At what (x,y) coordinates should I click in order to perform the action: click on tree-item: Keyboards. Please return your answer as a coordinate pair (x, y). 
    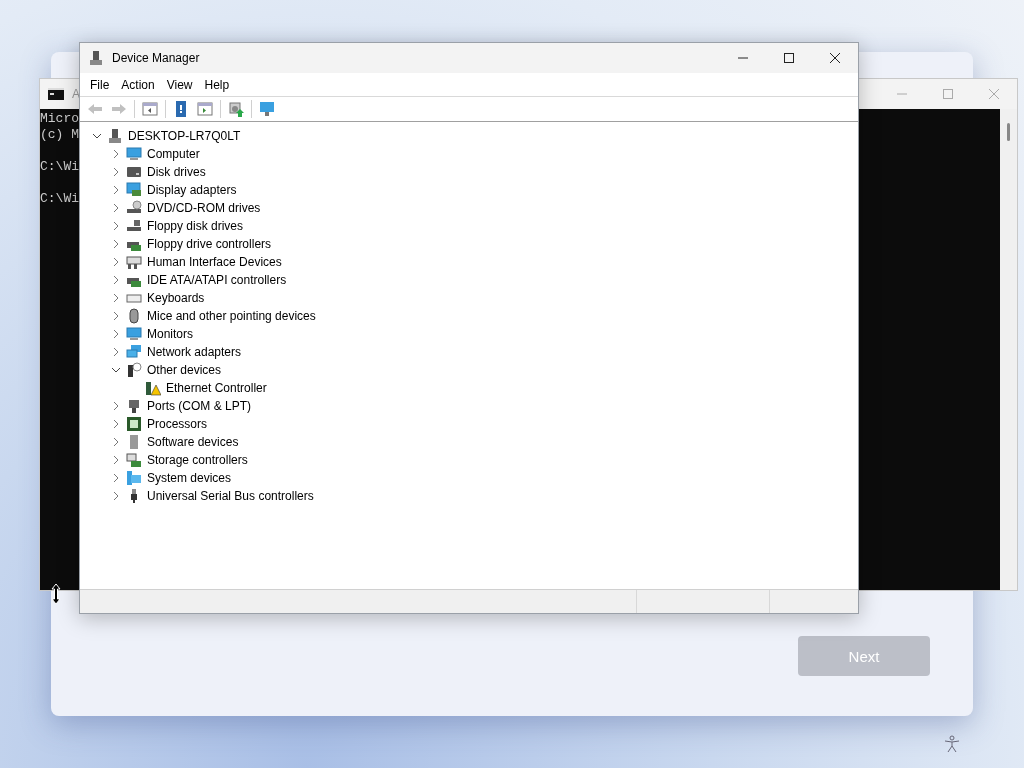
    Looking at the image, I should click on (176, 298).